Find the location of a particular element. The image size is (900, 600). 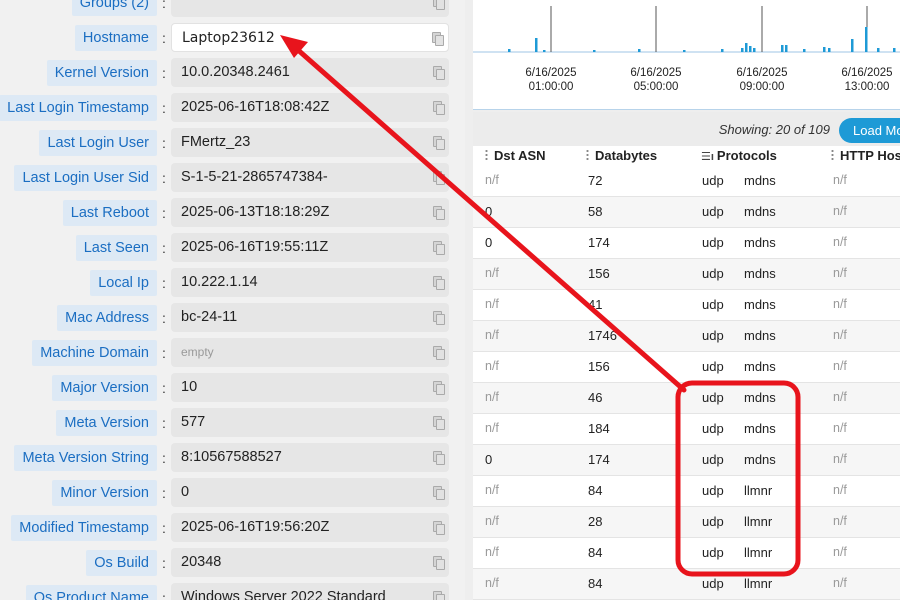

property-label: Mac Address is located at coordinates (107, 318).